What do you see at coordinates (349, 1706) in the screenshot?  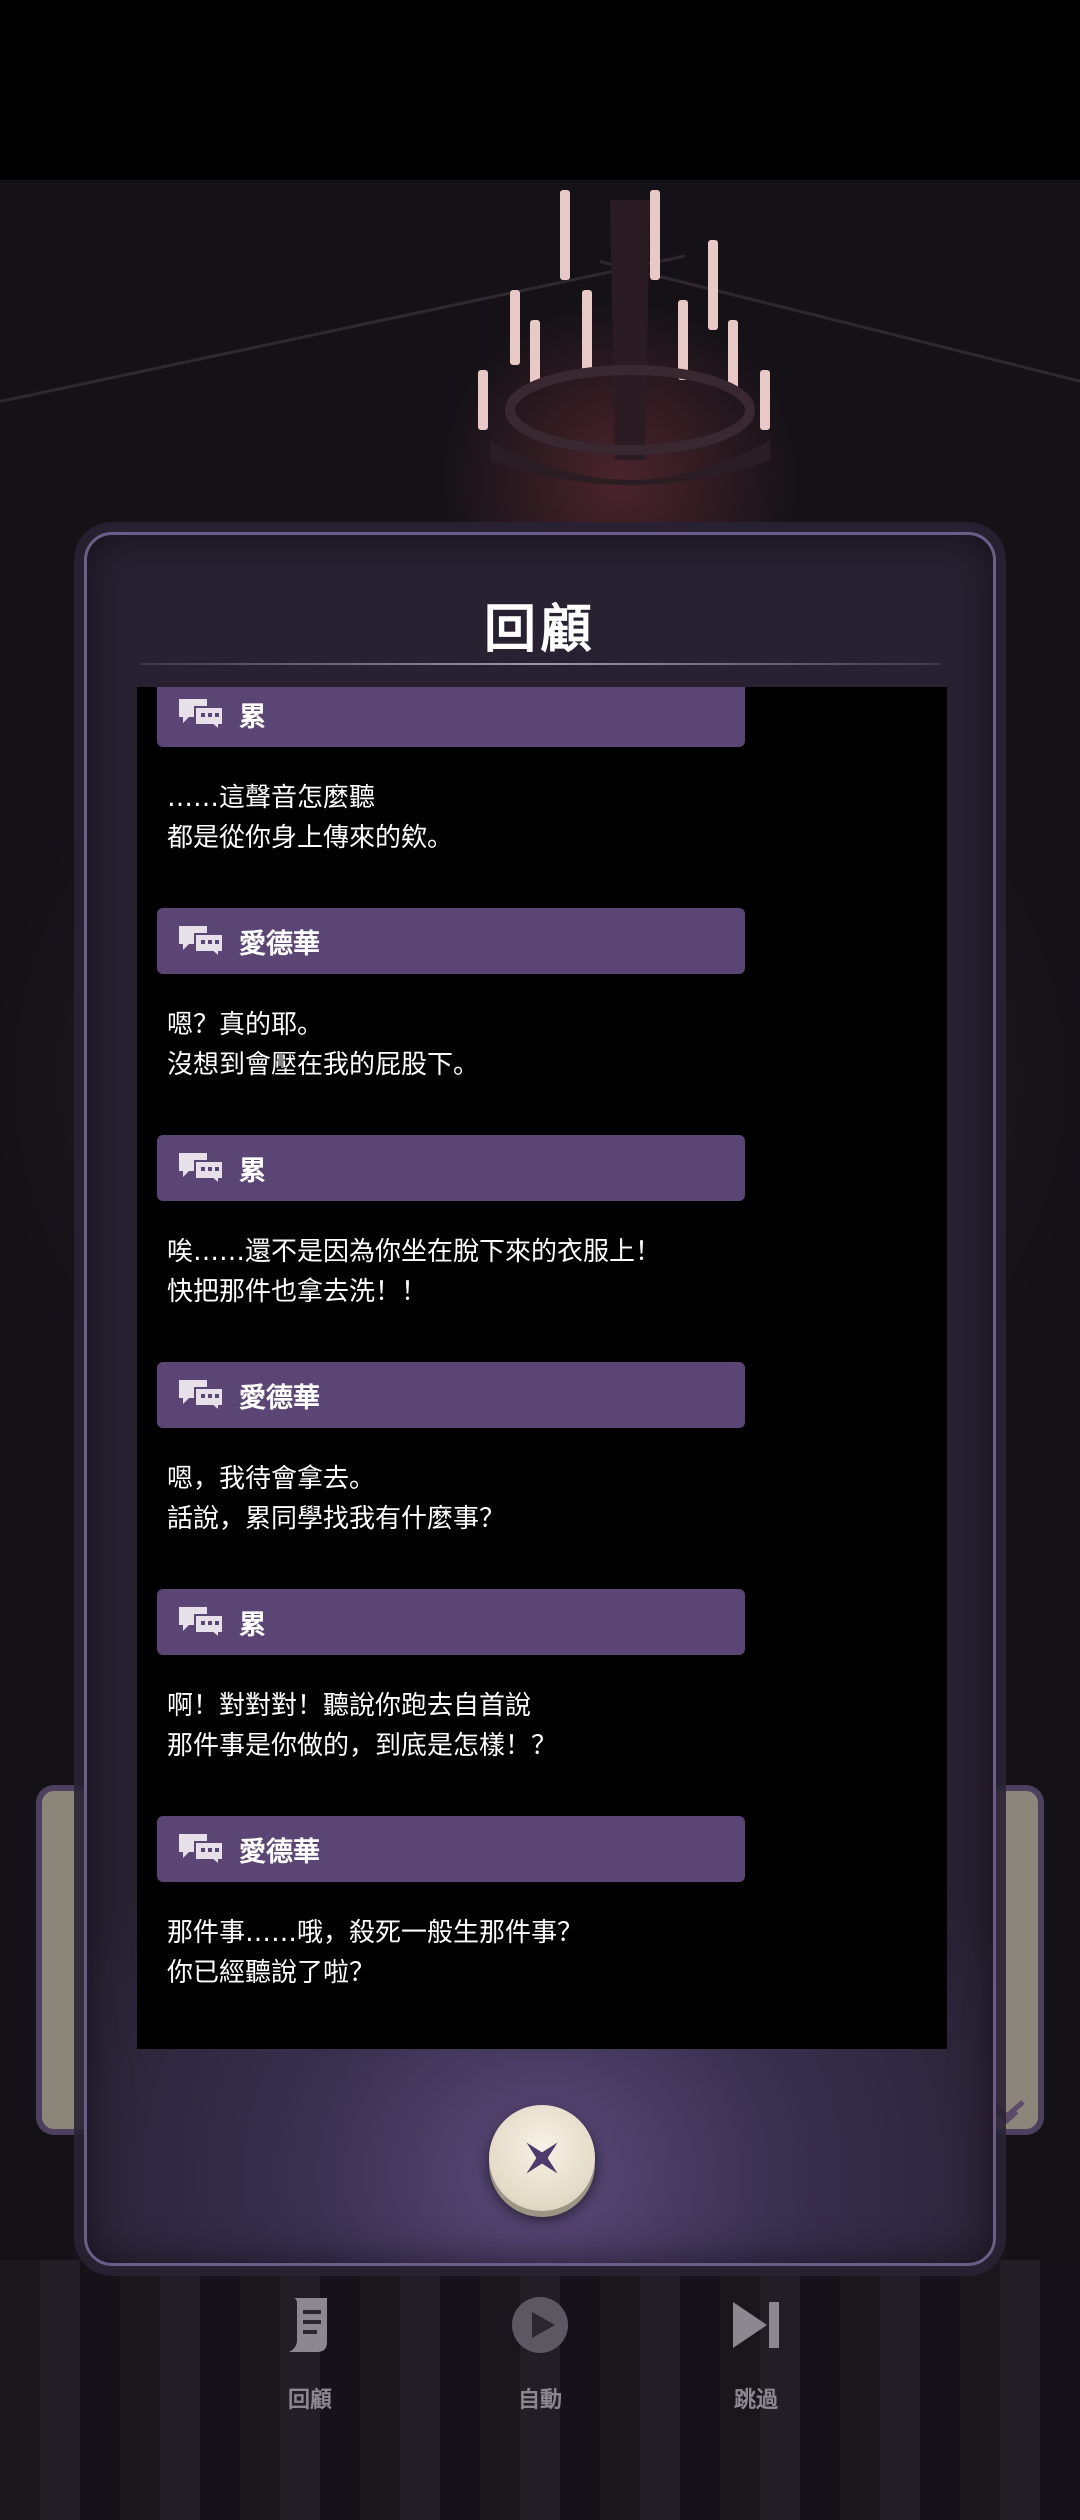 I see `dialogue-line: 啊！對對對！聽說你跑去自首說` at bounding box center [349, 1706].